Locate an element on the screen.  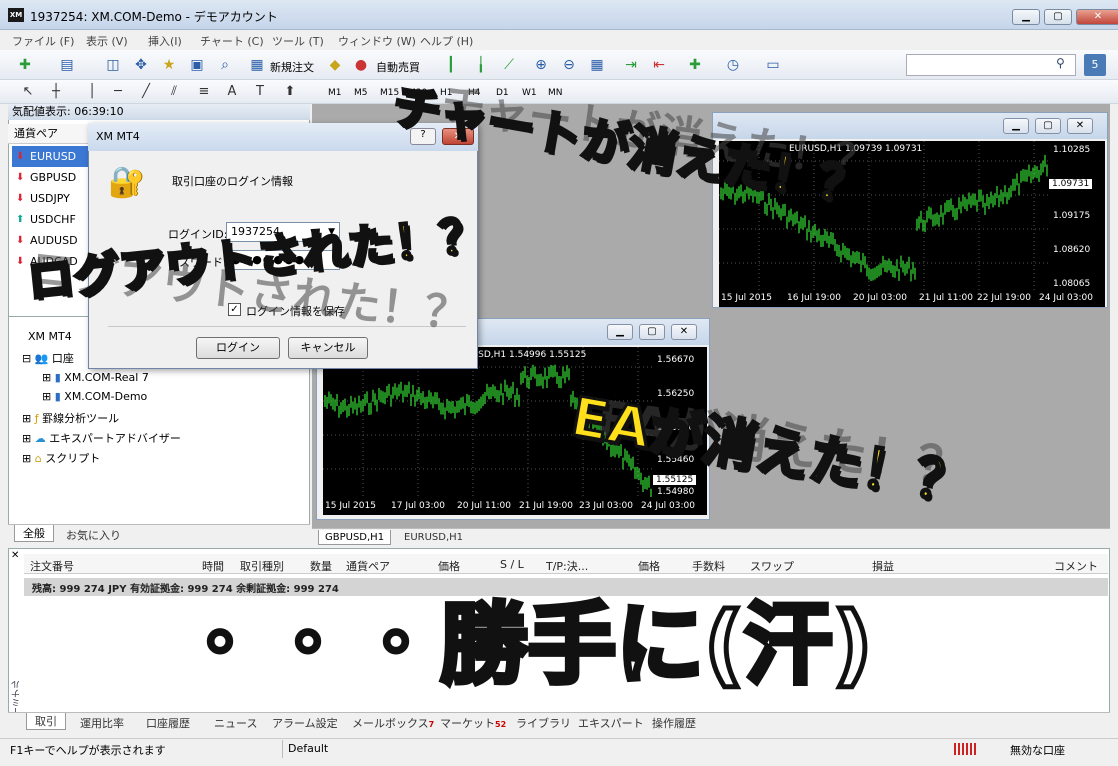
price-tick: 1.09175 is located at coordinates (1072, 216).